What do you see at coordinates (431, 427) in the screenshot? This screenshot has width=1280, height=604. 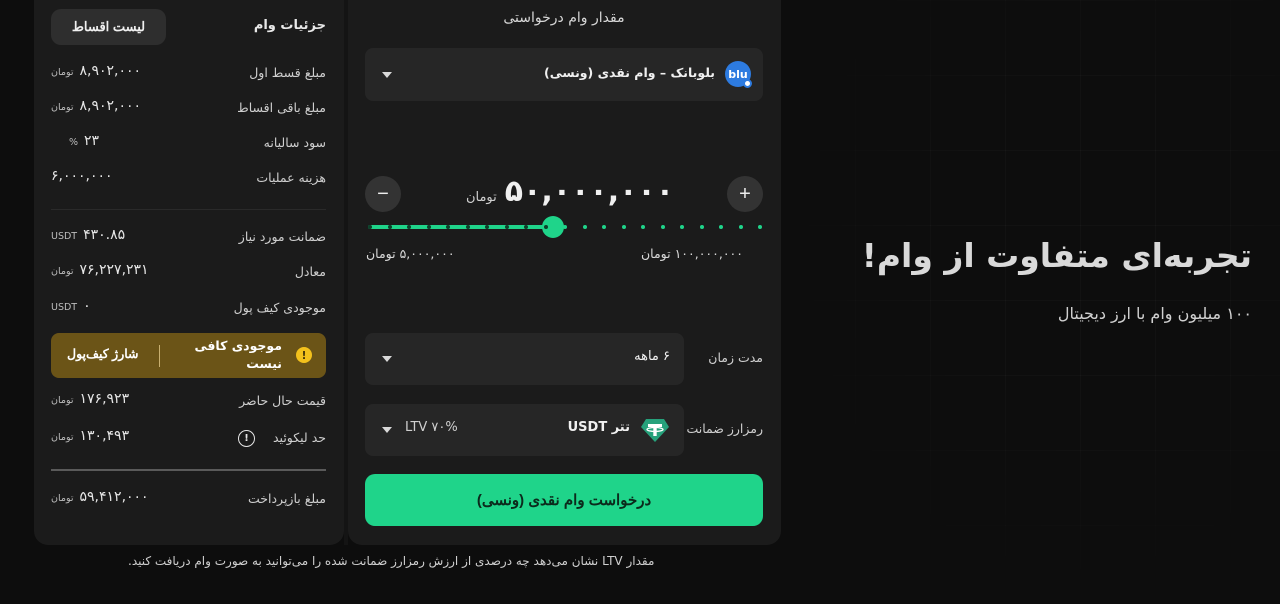 I see `ltv-value: LTV ۷۰%` at bounding box center [431, 427].